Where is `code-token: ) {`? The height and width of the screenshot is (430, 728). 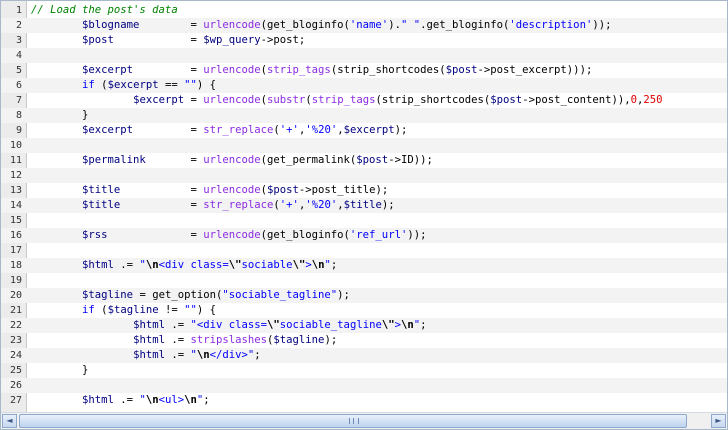
code-token: ) { is located at coordinates (206, 85).